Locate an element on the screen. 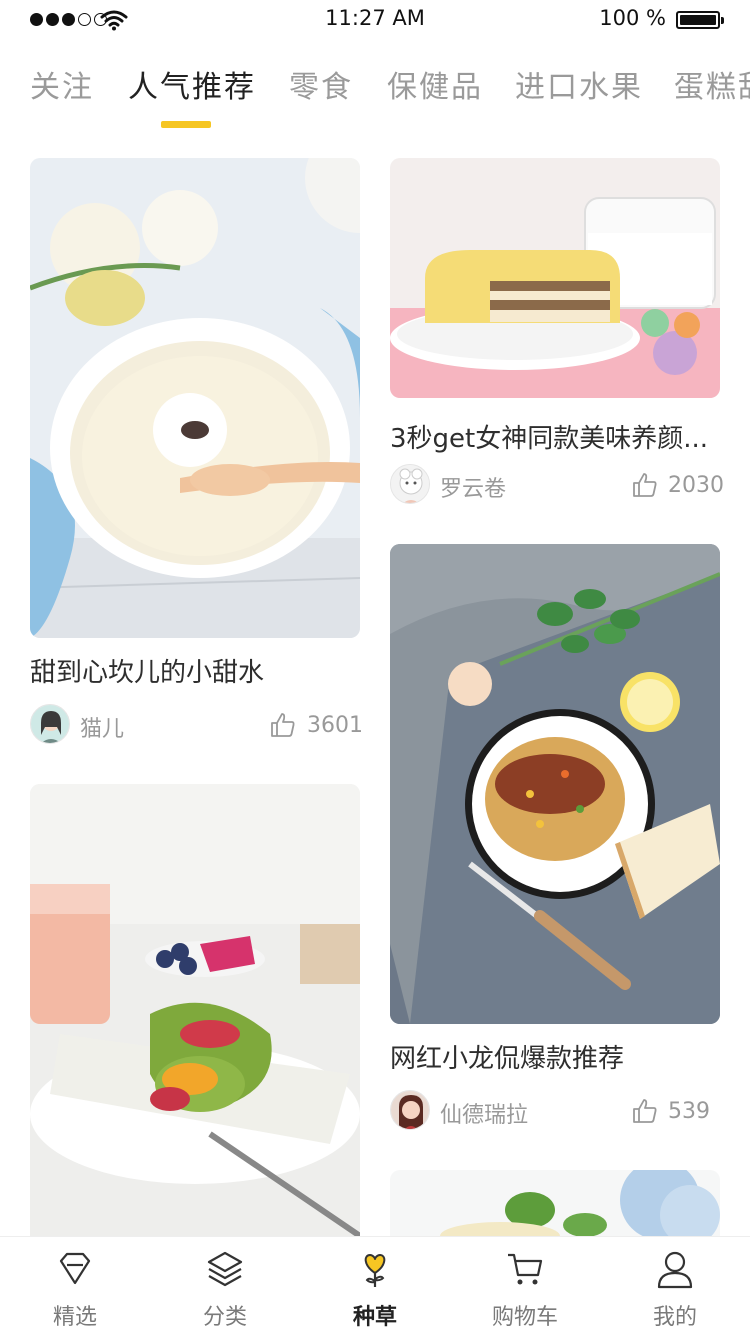  nav-item-featured: 精选 is located at coordinates (75, 1285).